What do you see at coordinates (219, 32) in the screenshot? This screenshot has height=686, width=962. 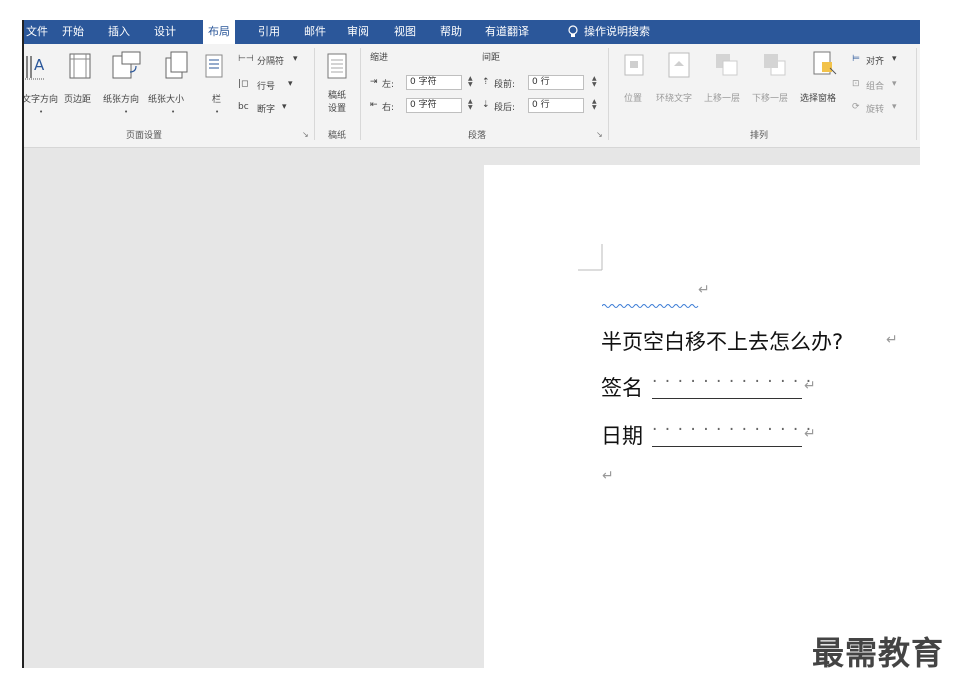 I see `tab-layout: 布局` at bounding box center [219, 32].